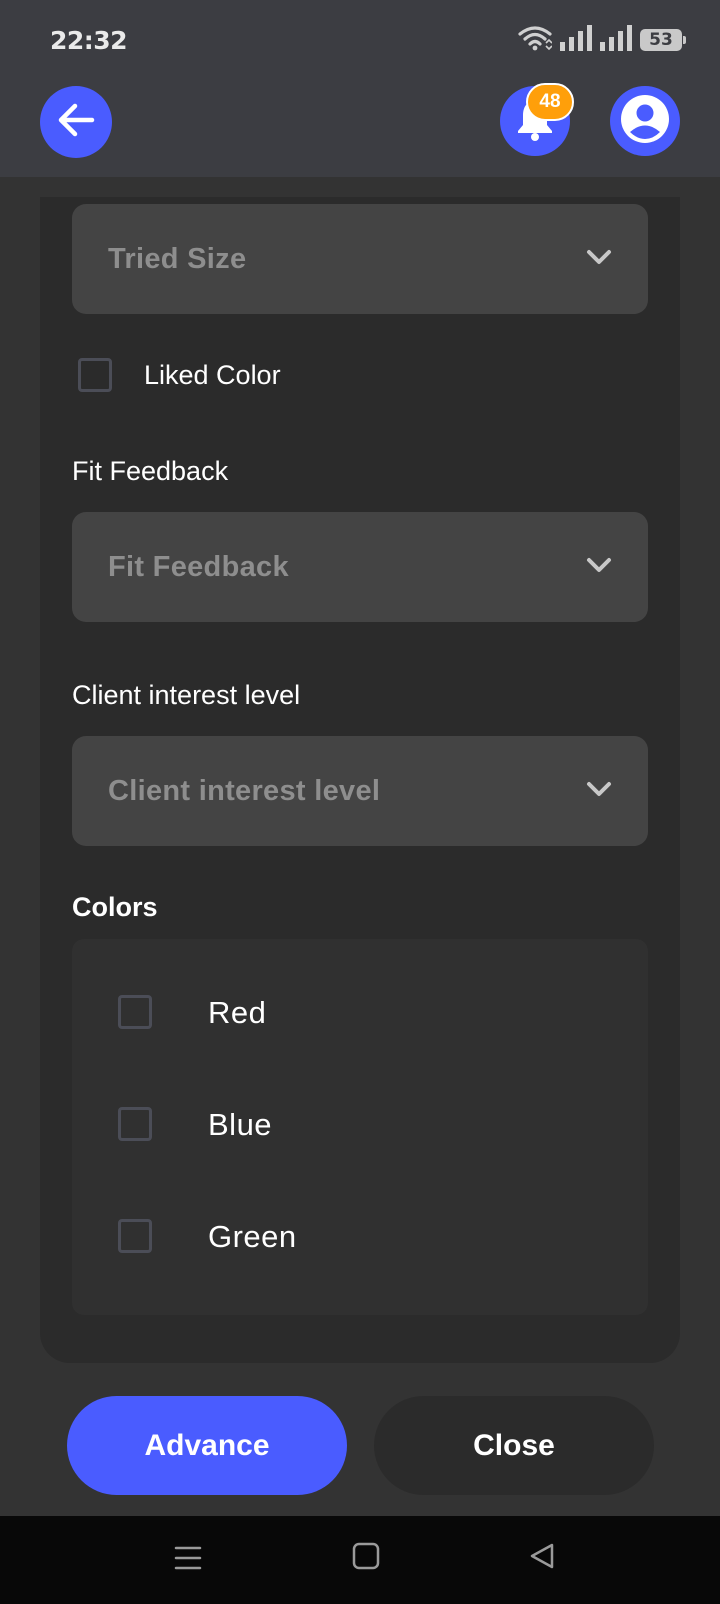 The width and height of the screenshot is (720, 1604). I want to click on close-button: Close, so click(514, 1445).